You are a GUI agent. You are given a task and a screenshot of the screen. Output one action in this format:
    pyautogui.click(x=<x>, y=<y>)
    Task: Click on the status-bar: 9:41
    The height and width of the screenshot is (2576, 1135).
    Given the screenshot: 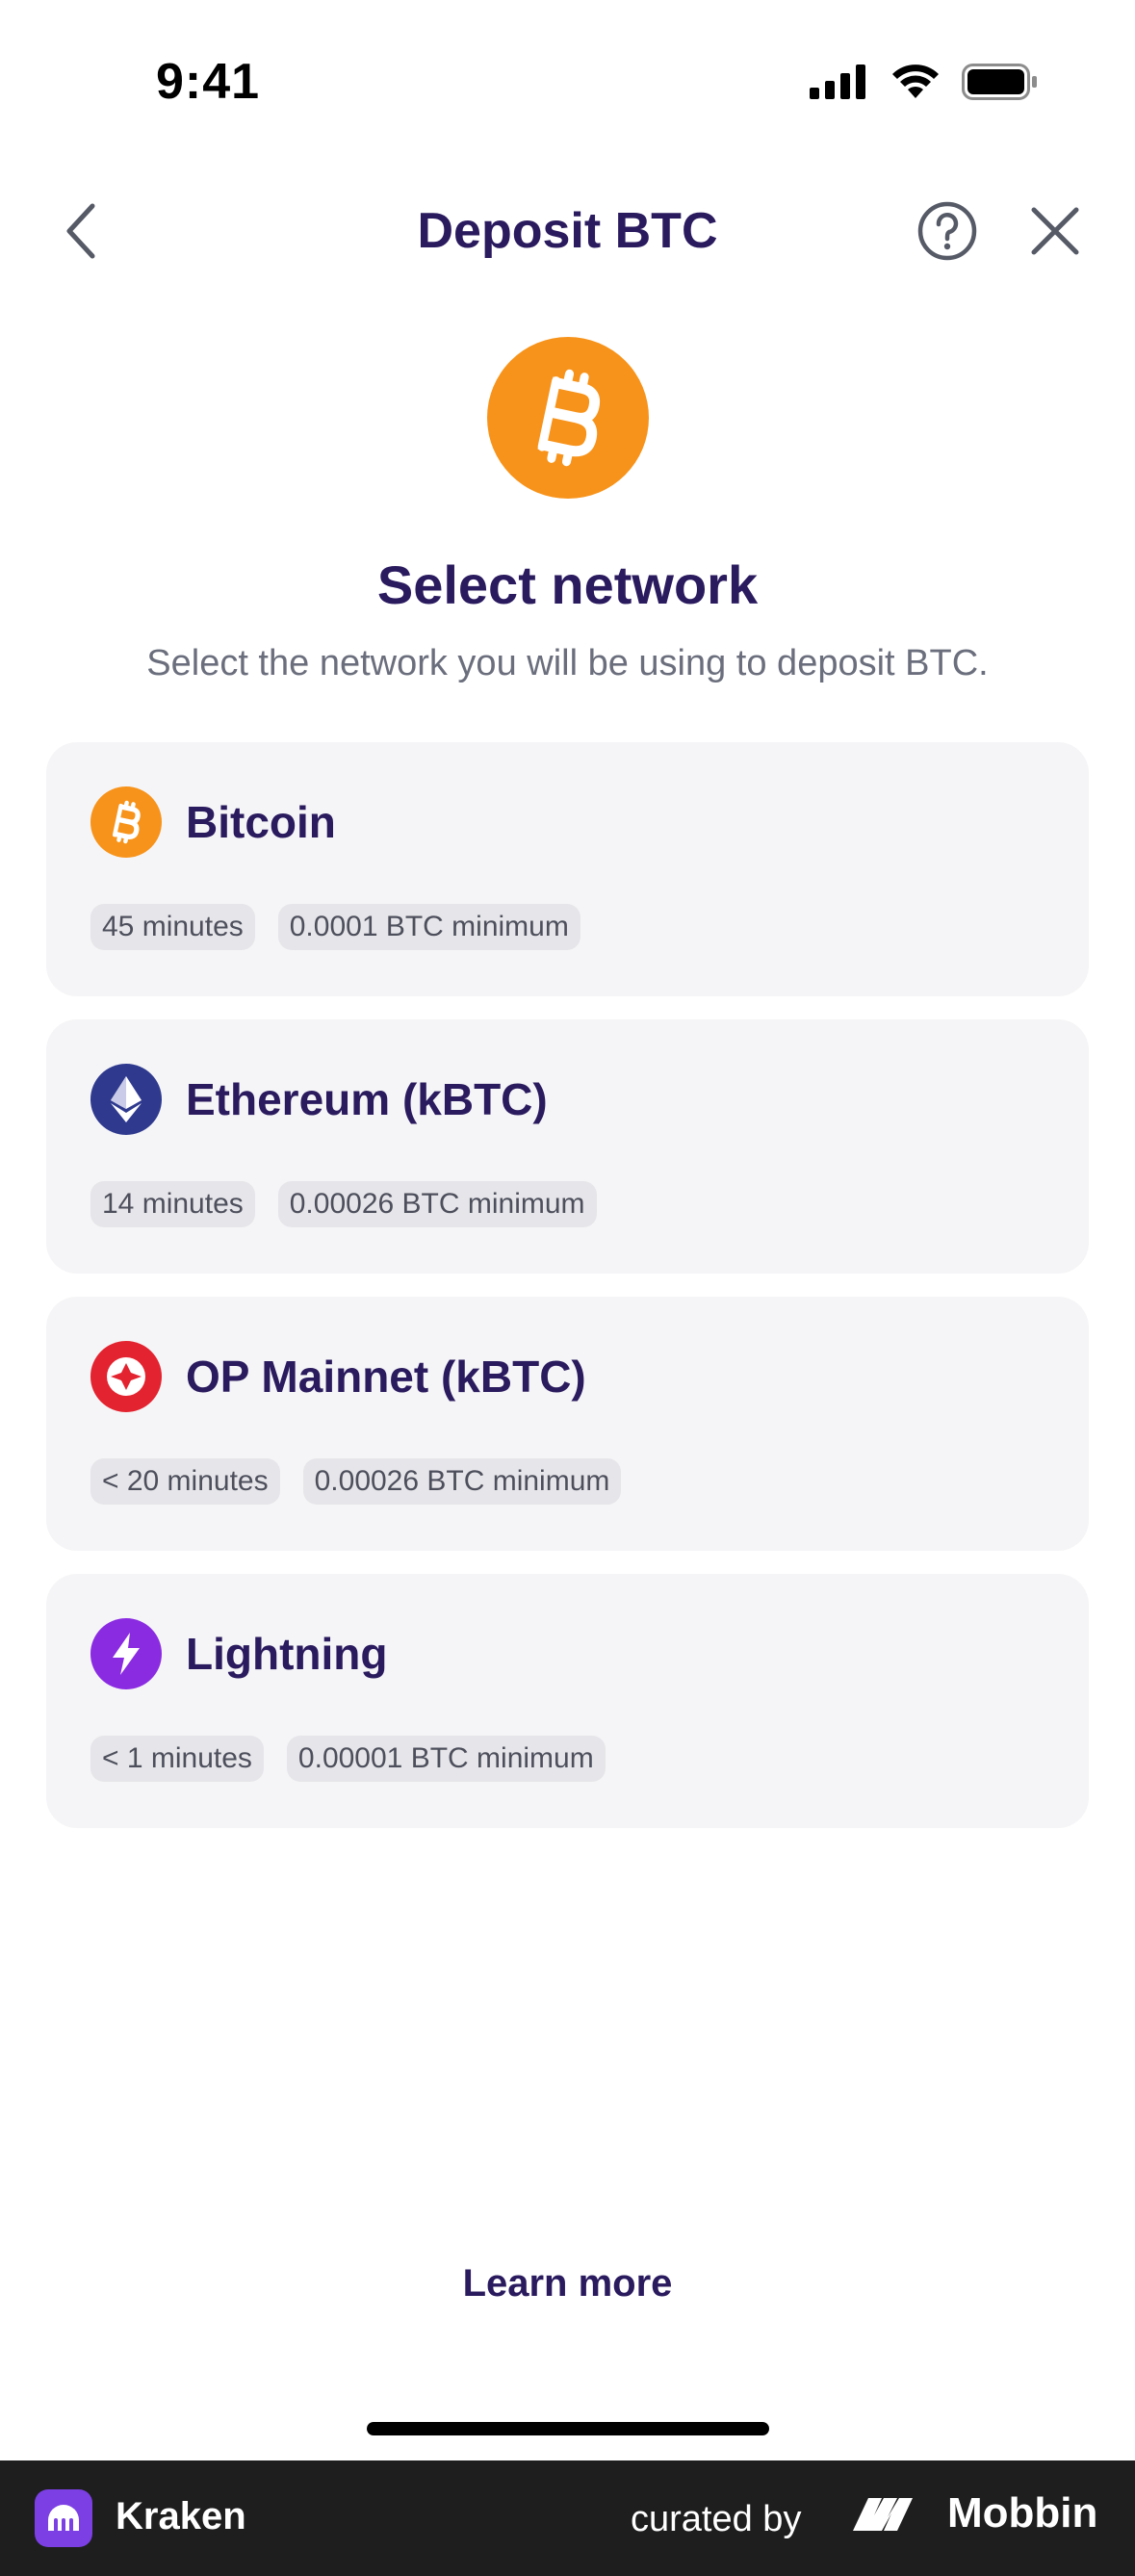 What is the action you would take?
    pyautogui.click(x=567, y=86)
    